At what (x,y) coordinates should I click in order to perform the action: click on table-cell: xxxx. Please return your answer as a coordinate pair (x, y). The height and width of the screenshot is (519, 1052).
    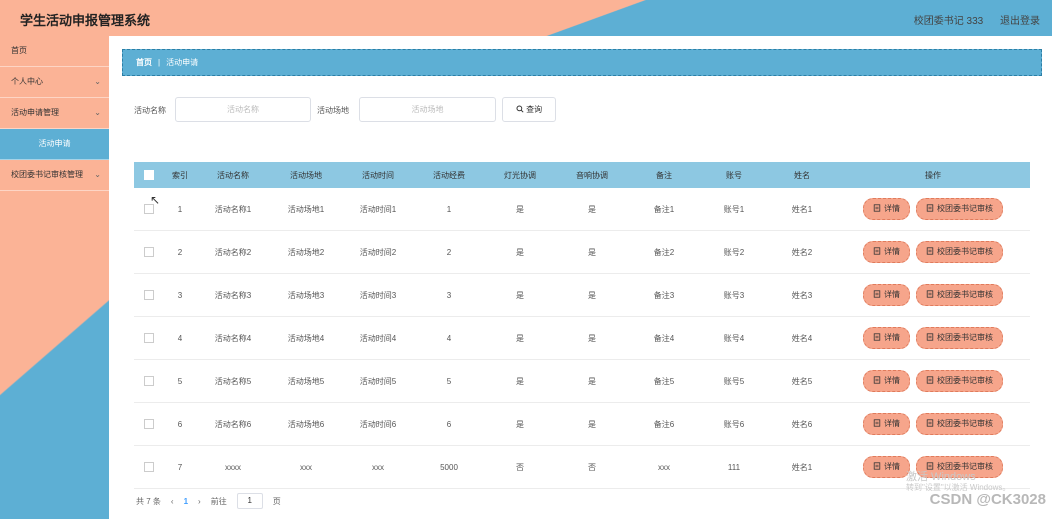
    Looking at the image, I should click on (233, 467).